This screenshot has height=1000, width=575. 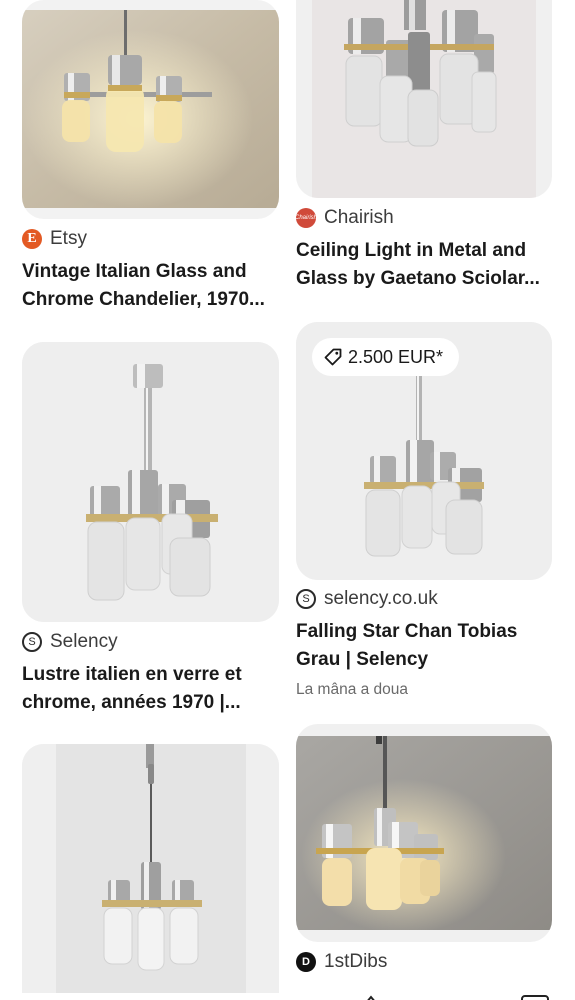 What do you see at coordinates (287, 995) in the screenshot?
I see `bottom-nav-edge` at bounding box center [287, 995].